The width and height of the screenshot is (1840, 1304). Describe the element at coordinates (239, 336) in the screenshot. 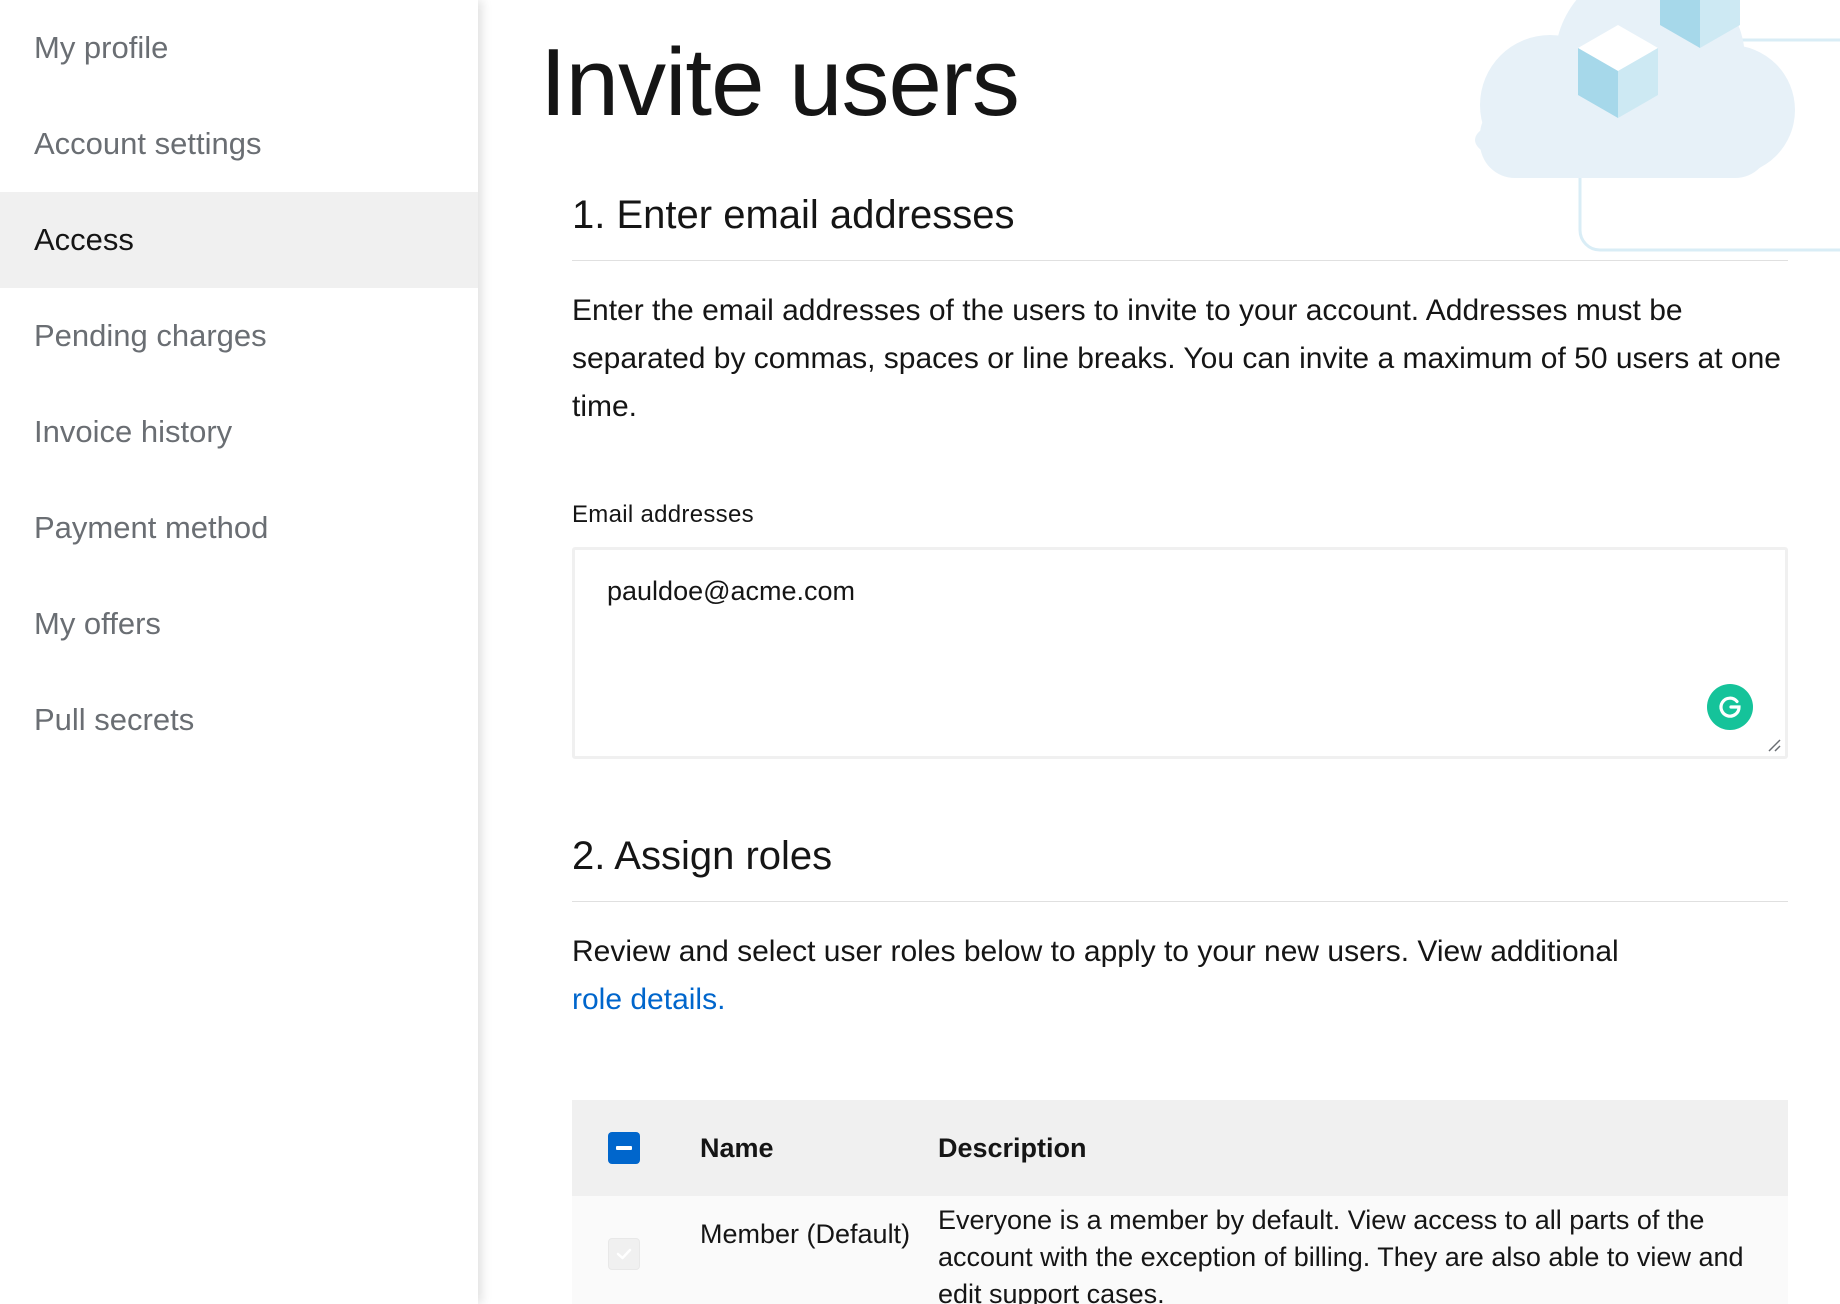

I see `sidebar-item-pending-charges: Pending charges` at that location.